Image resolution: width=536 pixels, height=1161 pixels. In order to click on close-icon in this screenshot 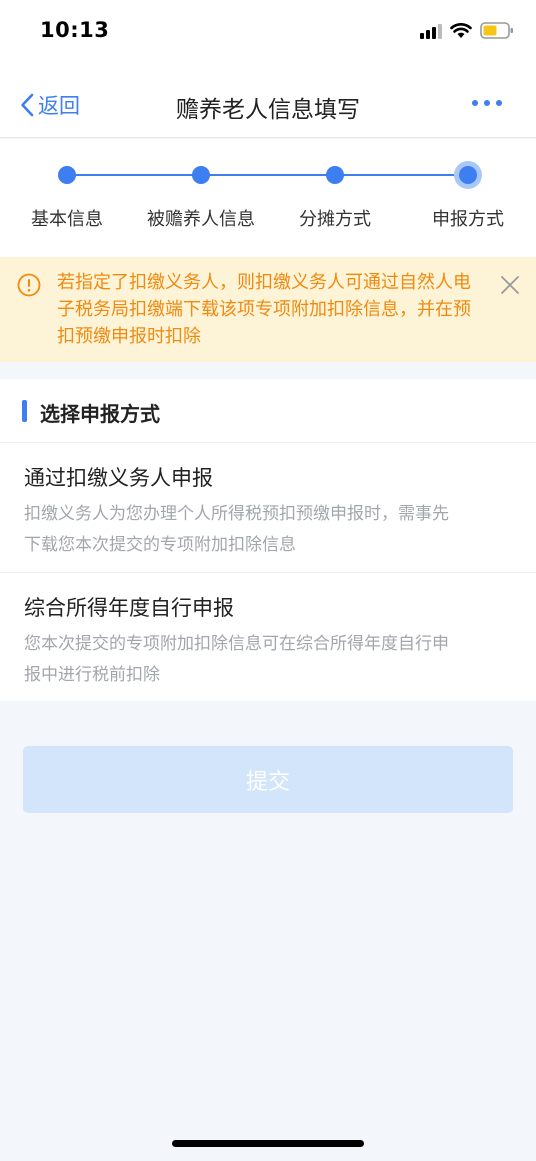, I will do `click(510, 287)`.